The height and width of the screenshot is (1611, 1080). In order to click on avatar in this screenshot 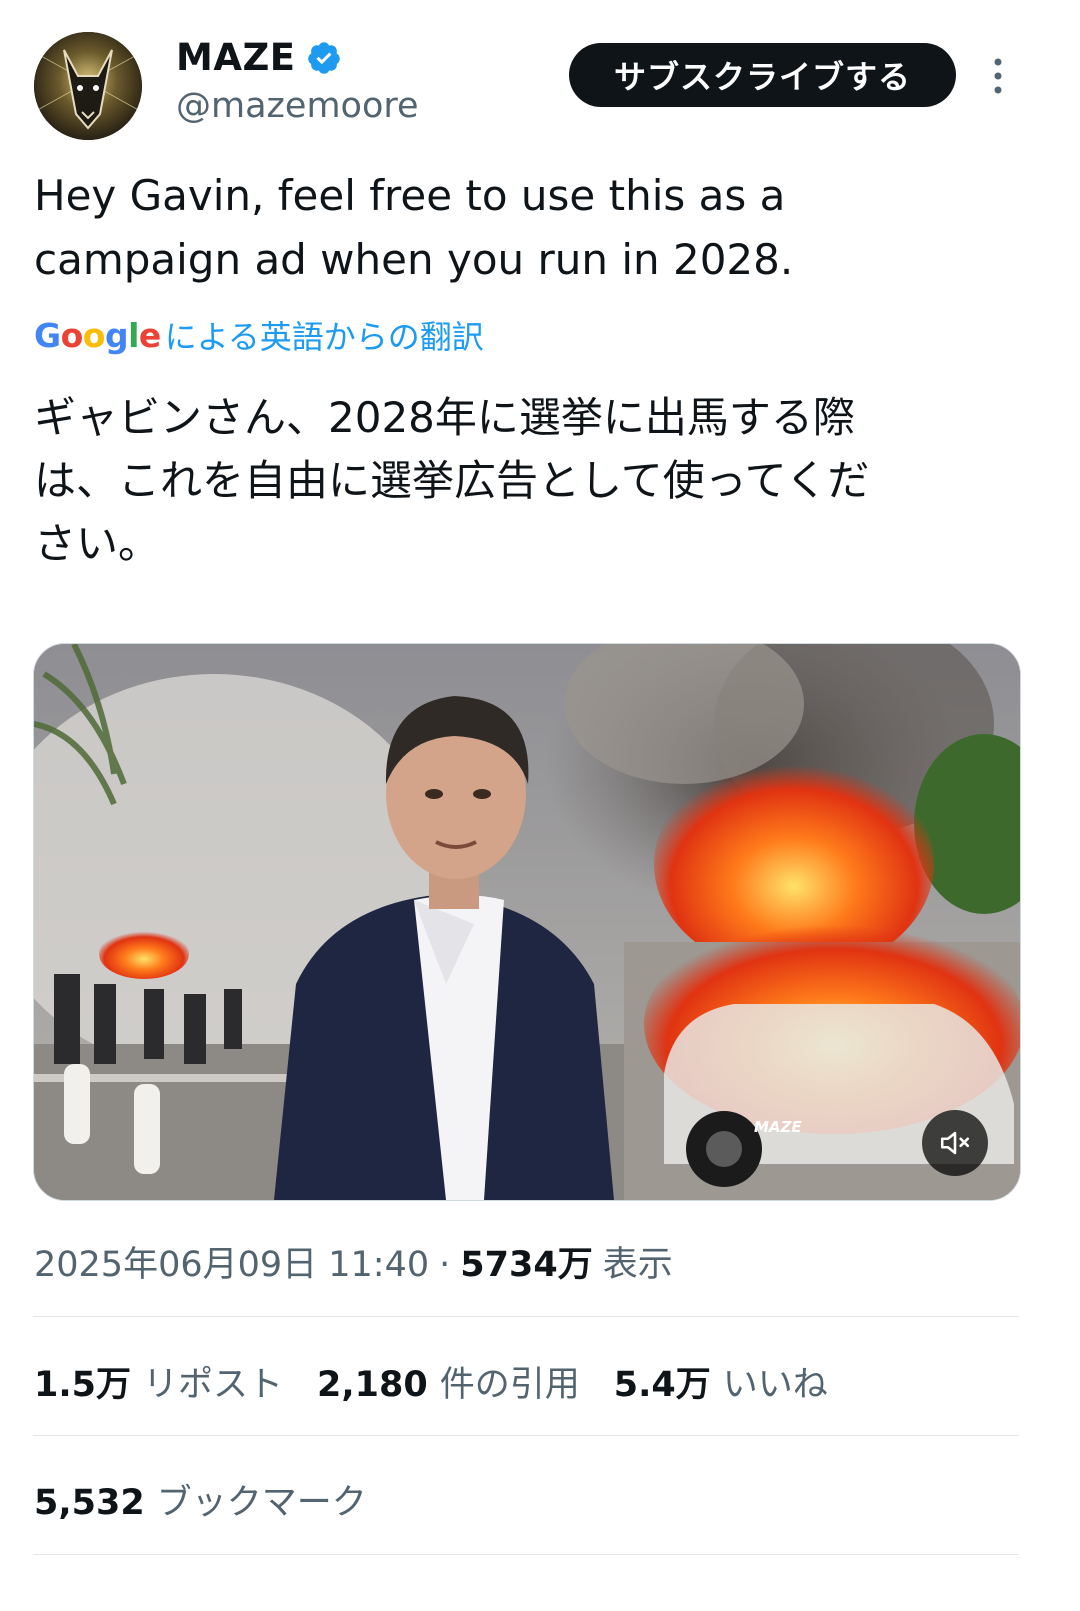, I will do `click(88, 86)`.